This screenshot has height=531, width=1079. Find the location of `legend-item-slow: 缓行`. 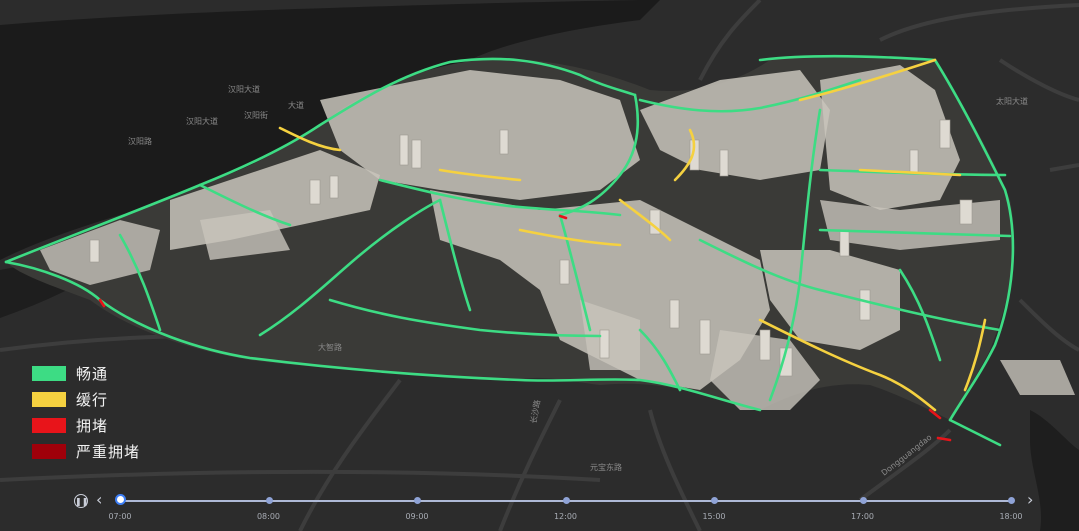

legend-item-slow: 缓行 is located at coordinates (86, 399).